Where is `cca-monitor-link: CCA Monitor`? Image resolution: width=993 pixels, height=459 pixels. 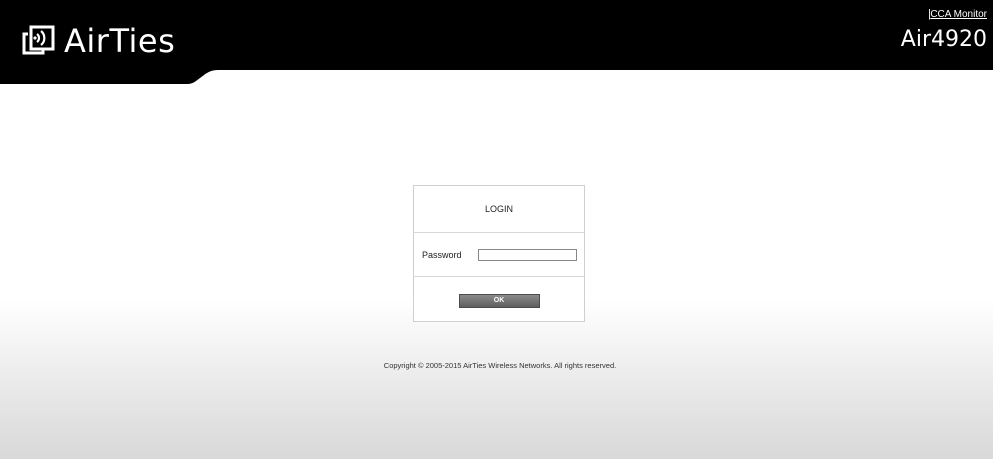 cca-monitor-link: CCA Monitor is located at coordinates (958, 14).